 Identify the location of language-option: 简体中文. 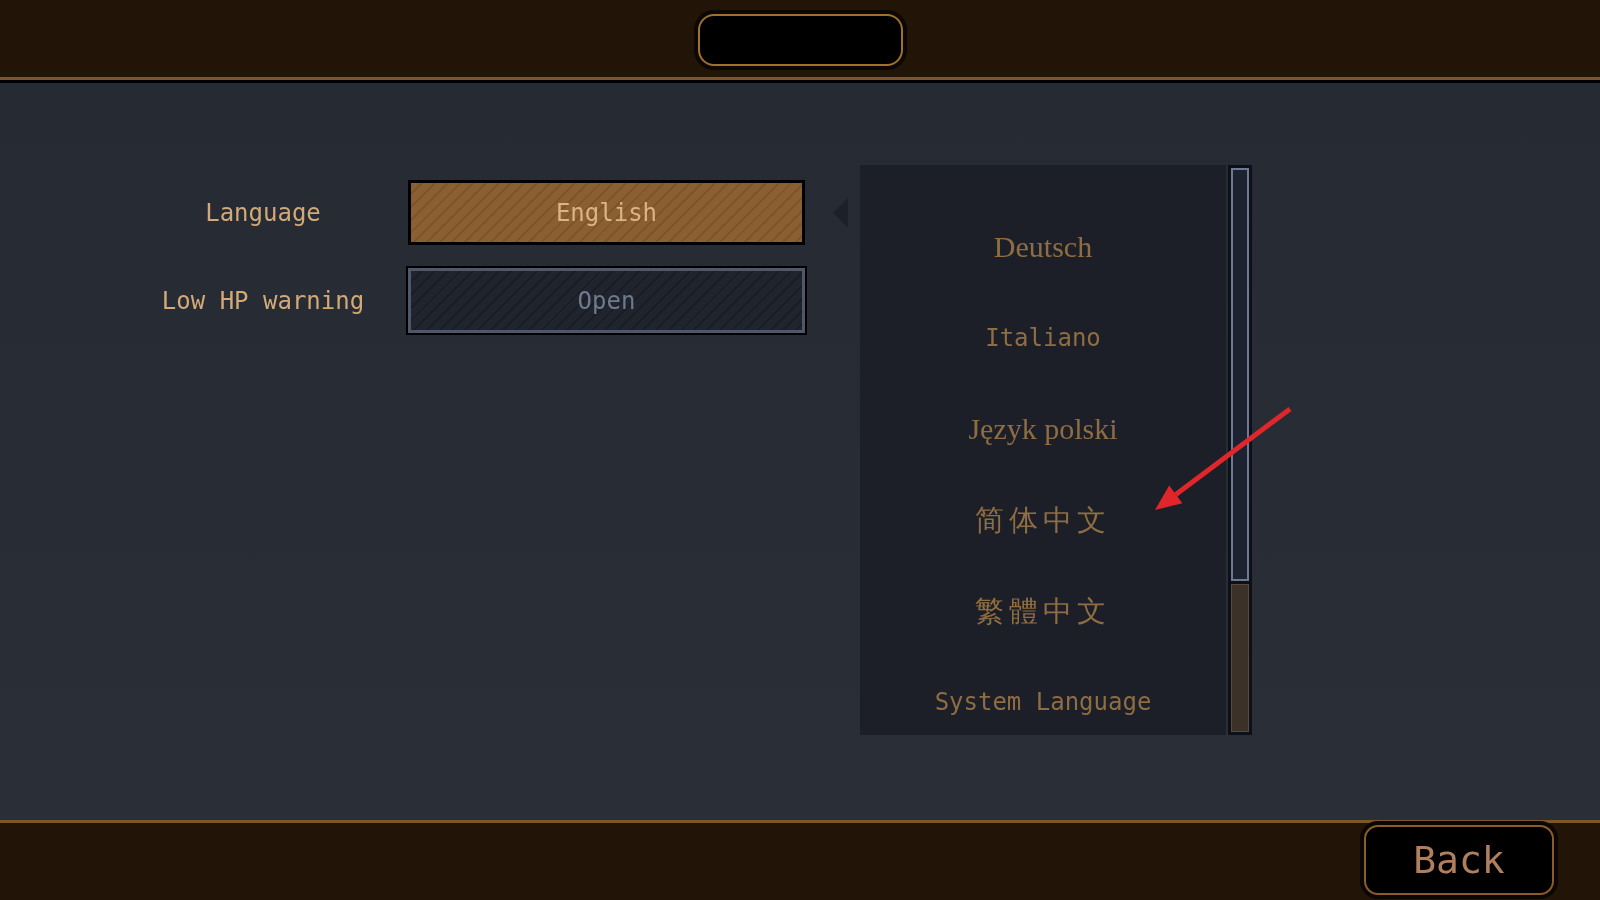
(1043, 520).